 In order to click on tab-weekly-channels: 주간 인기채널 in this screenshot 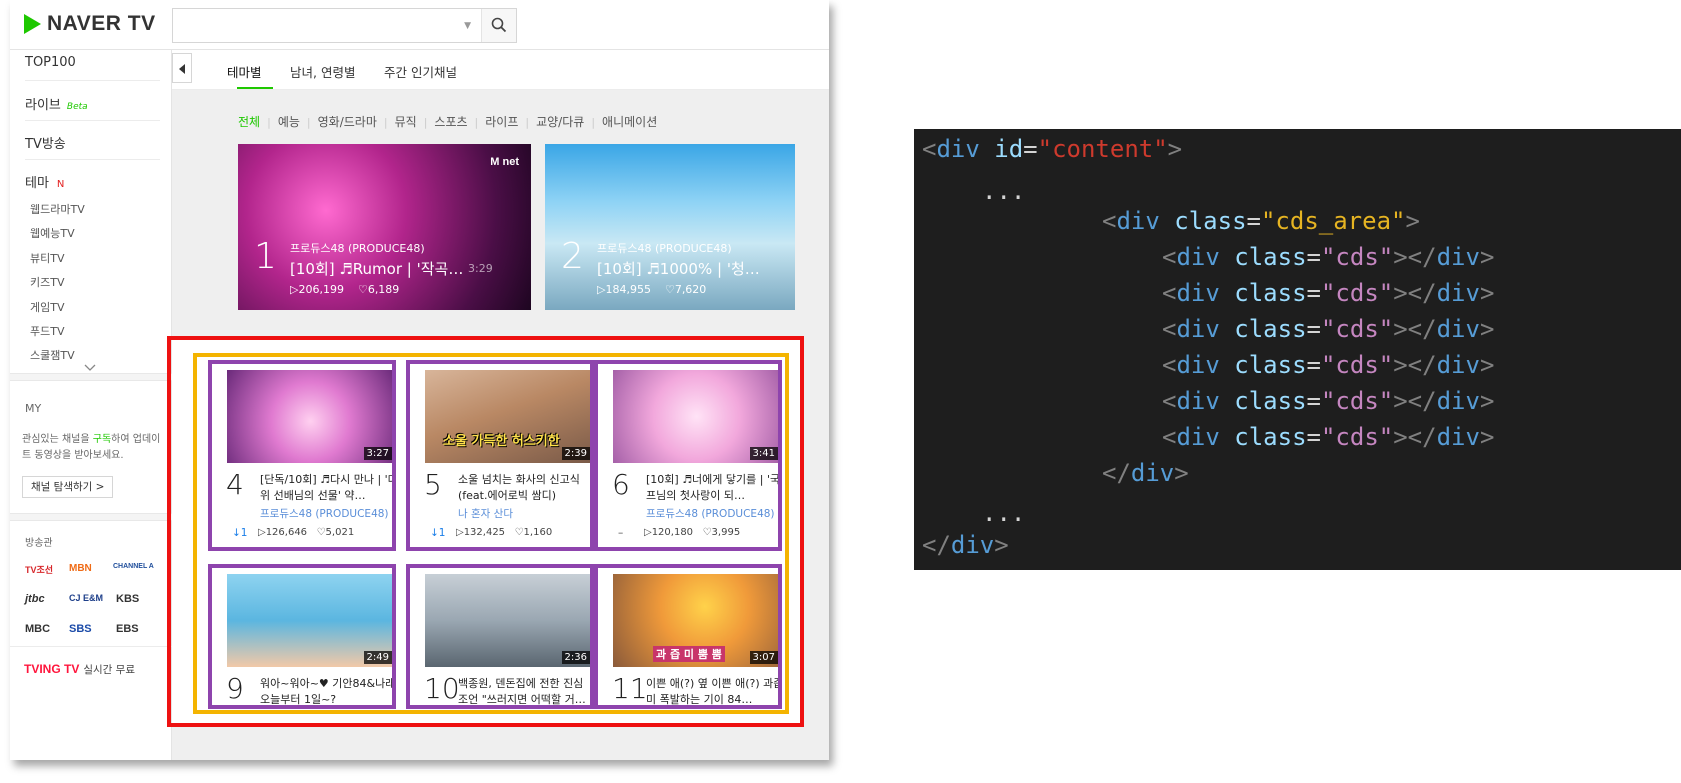, I will do `click(420, 71)`.